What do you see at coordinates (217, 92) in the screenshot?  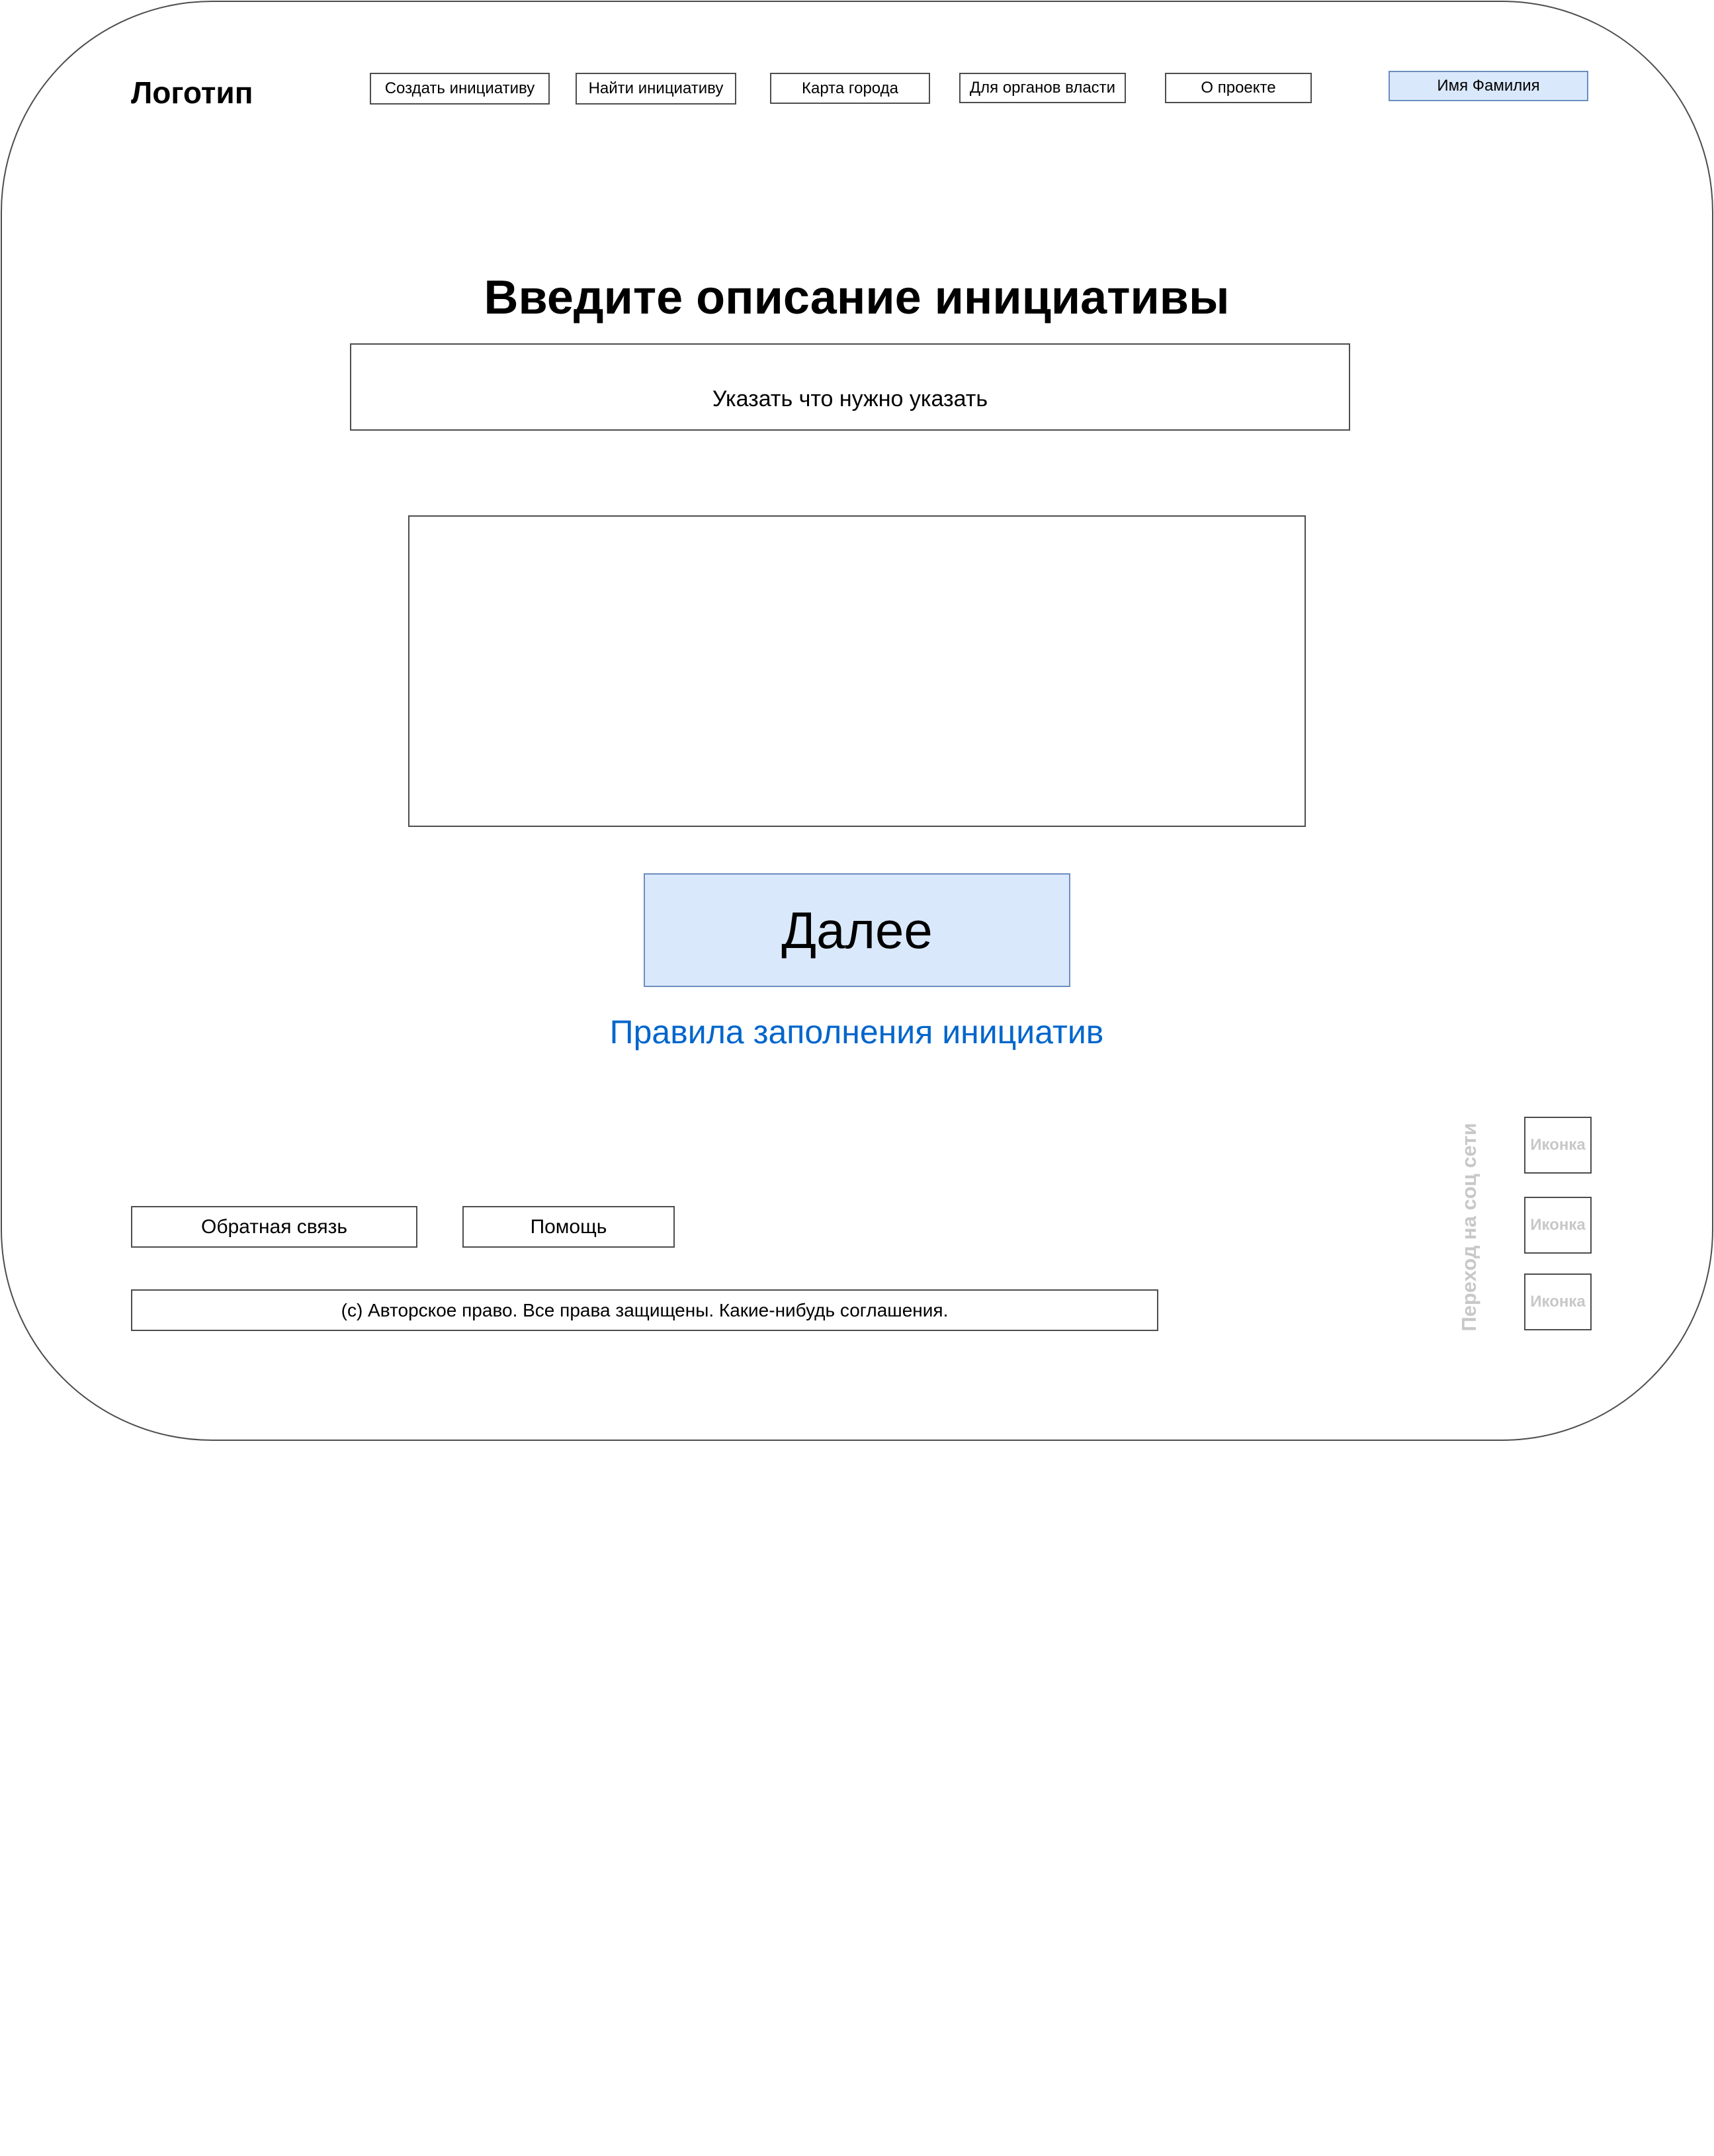 I see `logo: Логотип` at bounding box center [217, 92].